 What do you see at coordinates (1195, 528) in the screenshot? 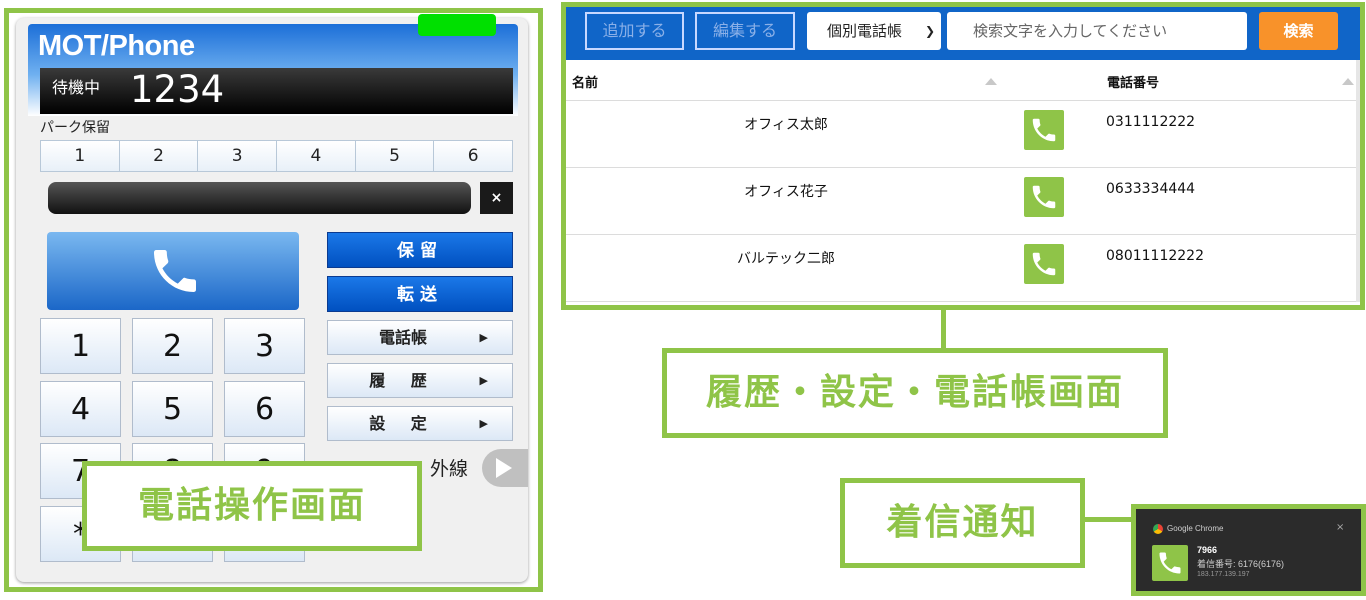
I see `notification-app-name: Google Chrome` at bounding box center [1195, 528].